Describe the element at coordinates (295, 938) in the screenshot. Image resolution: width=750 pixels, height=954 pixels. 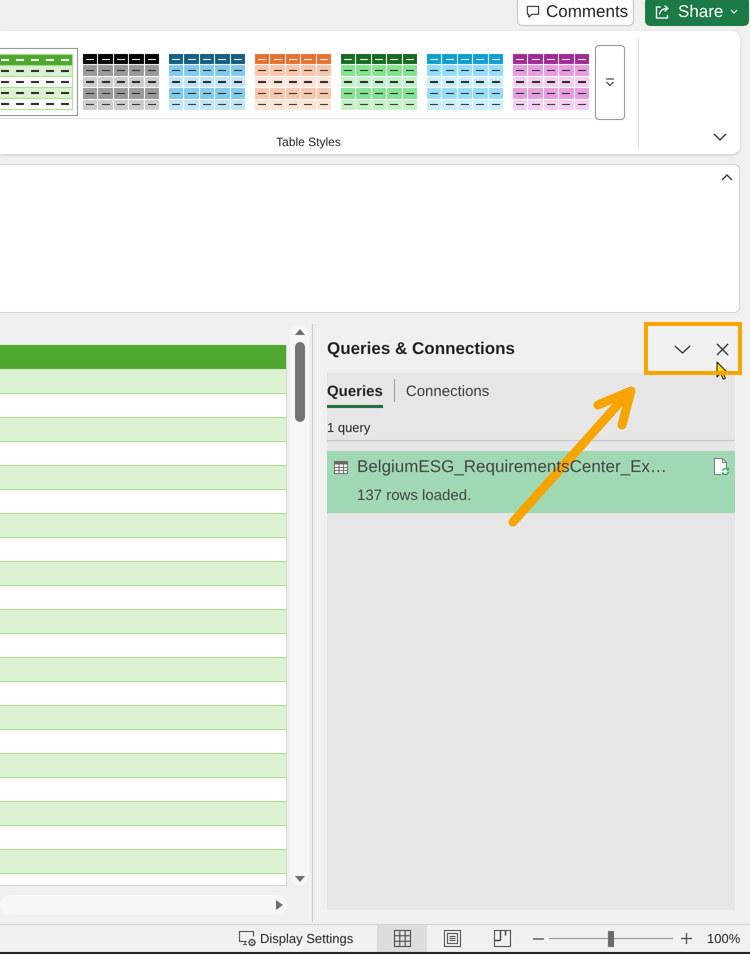
I see `display-settings-button: Display Settings` at that location.